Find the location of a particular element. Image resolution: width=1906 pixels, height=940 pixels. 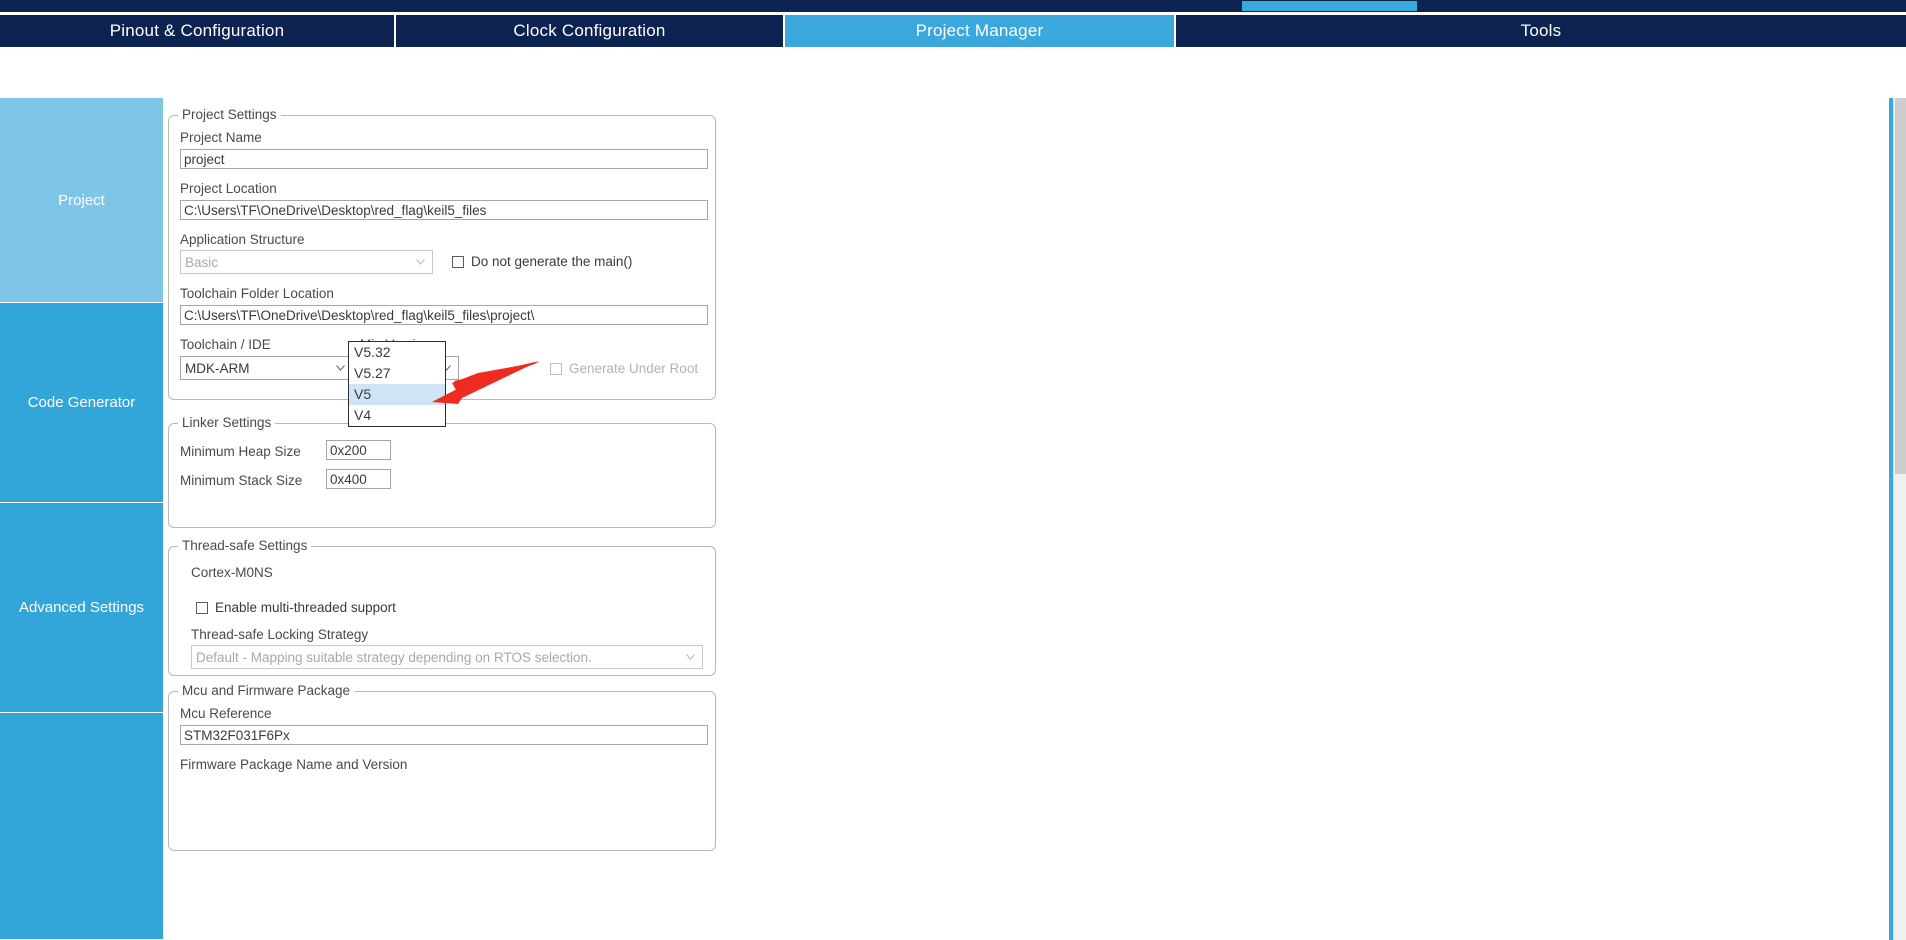

tab-tools: Tools is located at coordinates (1541, 31).